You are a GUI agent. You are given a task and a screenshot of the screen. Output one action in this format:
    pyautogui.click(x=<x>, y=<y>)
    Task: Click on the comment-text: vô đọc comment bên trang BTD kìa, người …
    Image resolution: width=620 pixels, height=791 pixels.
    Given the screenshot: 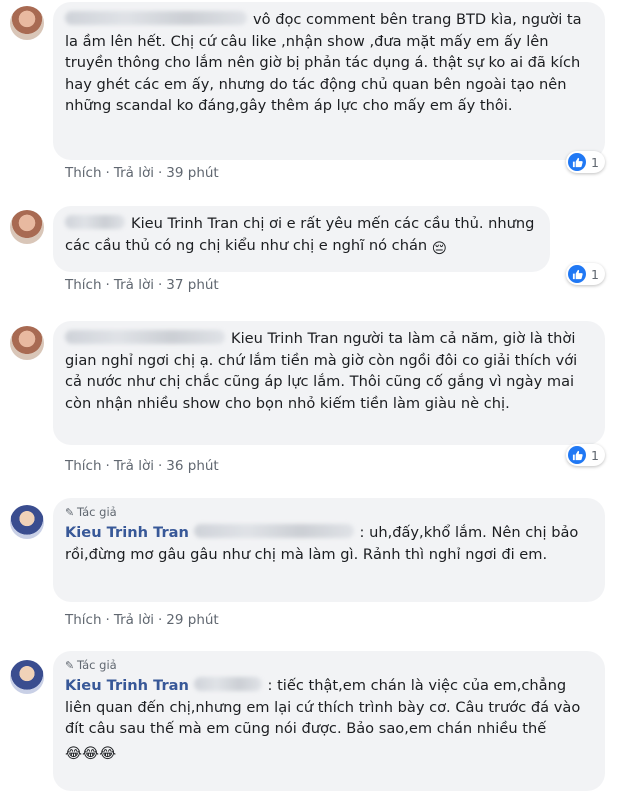 What is the action you would take?
    pyautogui.click(x=323, y=62)
    